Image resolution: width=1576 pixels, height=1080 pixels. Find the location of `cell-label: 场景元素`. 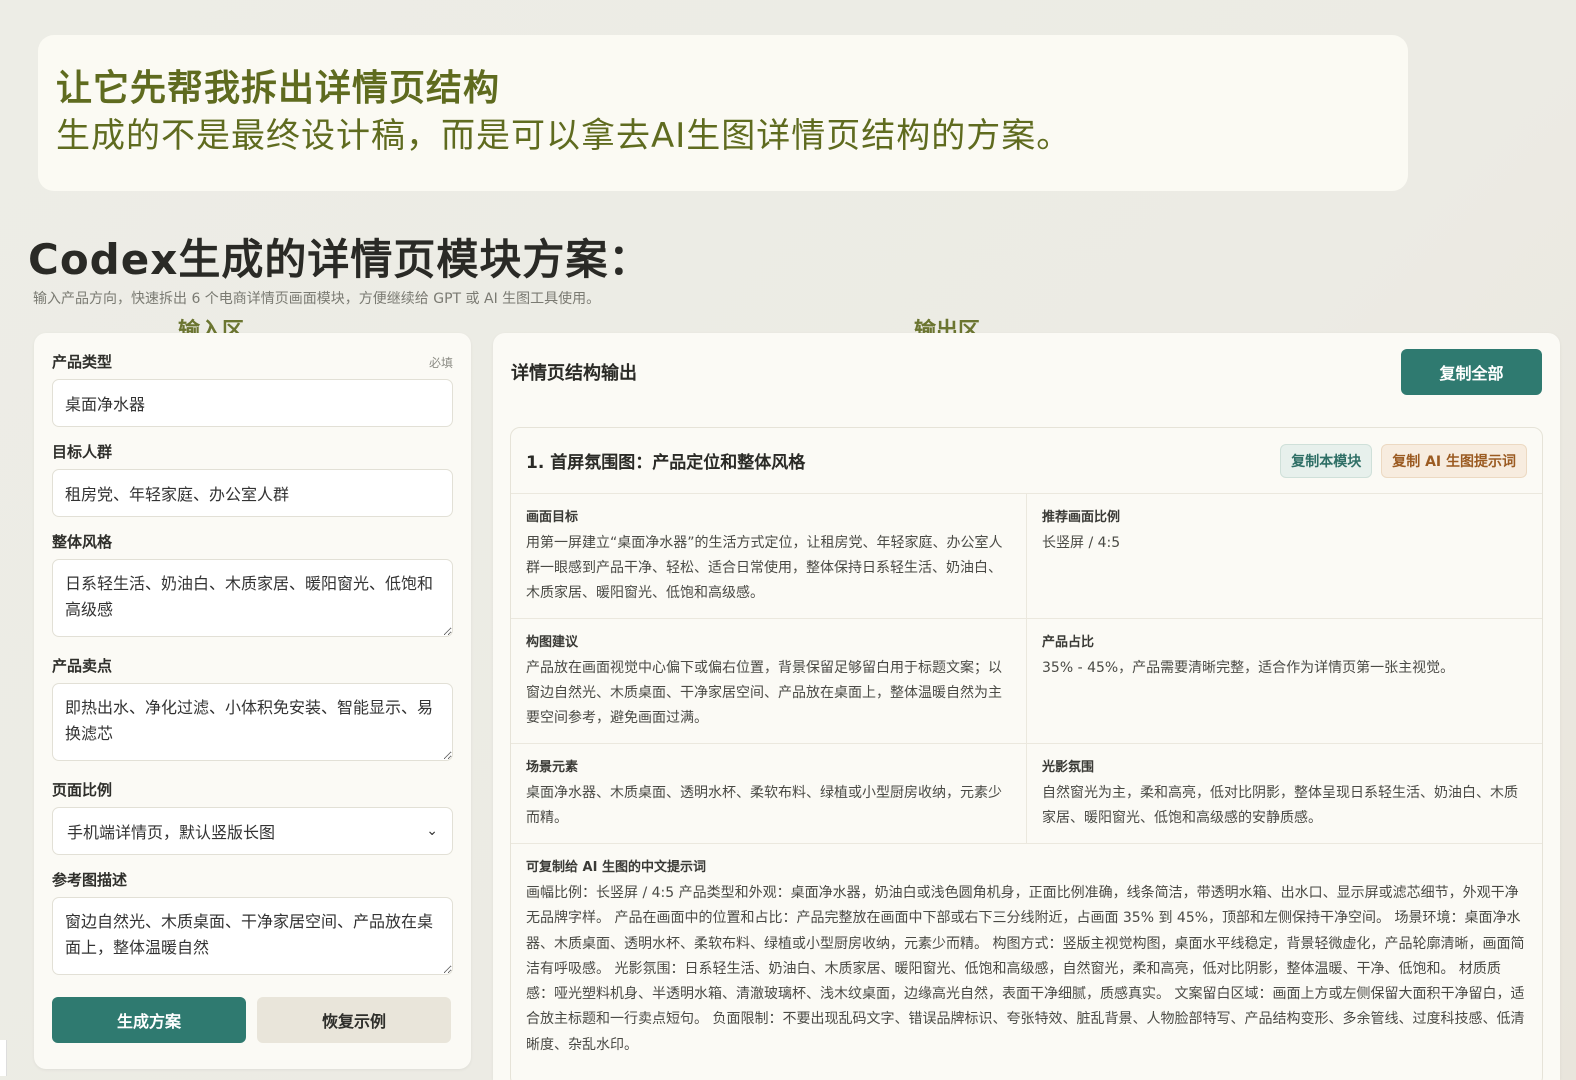

cell-label: 场景元素 is located at coordinates (552, 767).